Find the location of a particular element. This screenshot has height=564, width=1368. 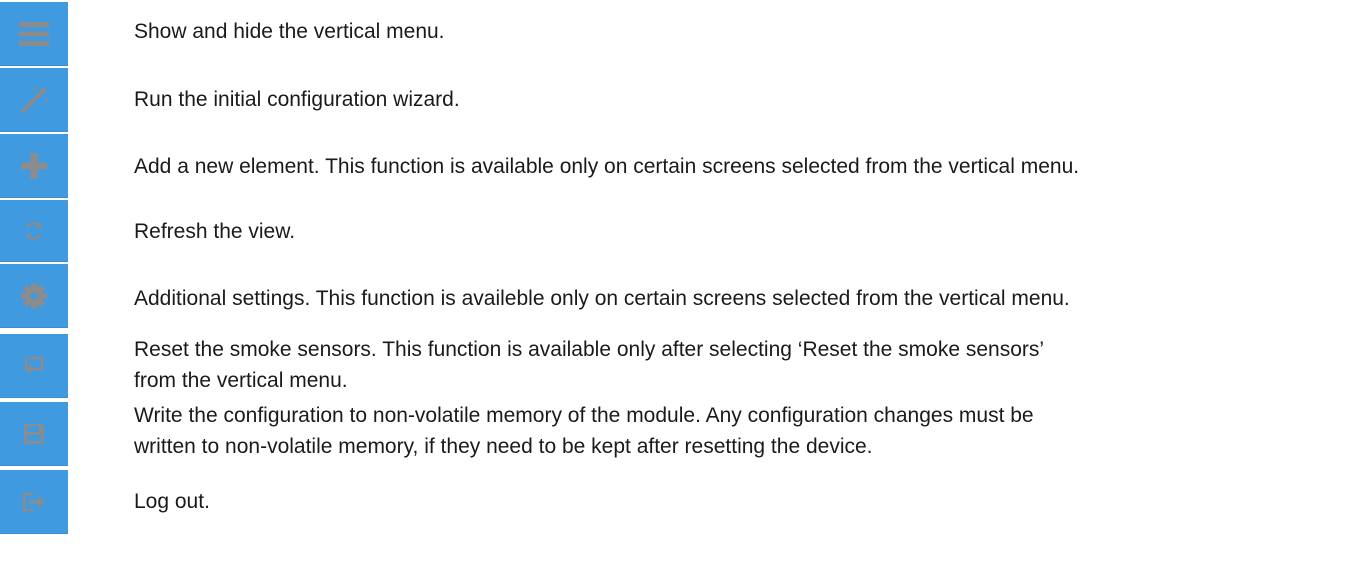

description-line: Log out. is located at coordinates (172, 501).